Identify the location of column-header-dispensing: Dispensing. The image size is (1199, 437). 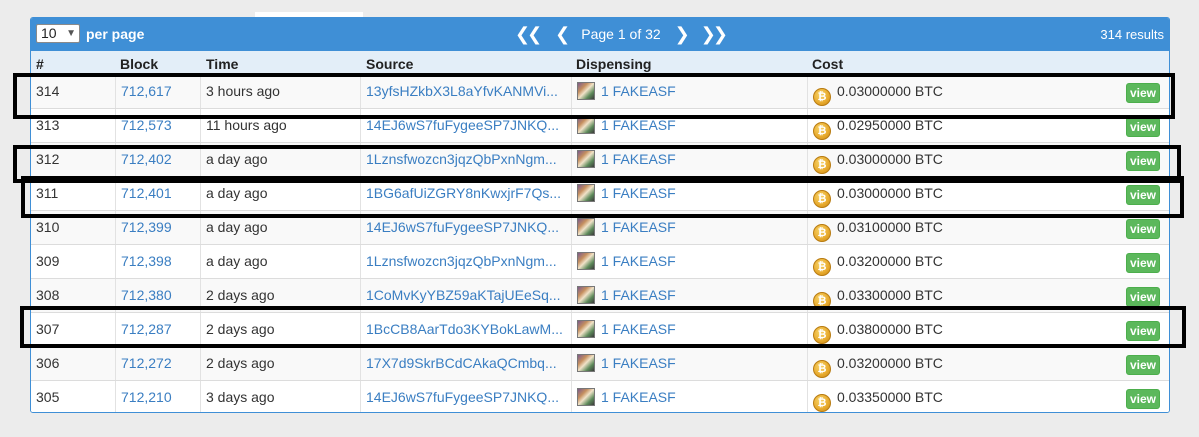
(613, 64).